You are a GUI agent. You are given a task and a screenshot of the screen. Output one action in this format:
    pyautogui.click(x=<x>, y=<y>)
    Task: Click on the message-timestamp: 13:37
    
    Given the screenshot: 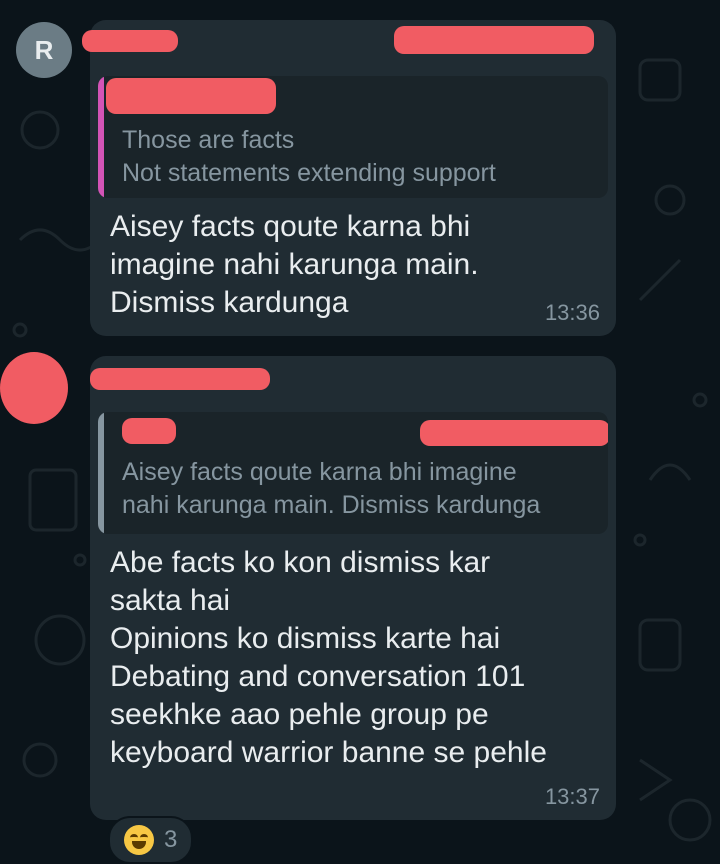 What is the action you would take?
    pyautogui.click(x=572, y=796)
    